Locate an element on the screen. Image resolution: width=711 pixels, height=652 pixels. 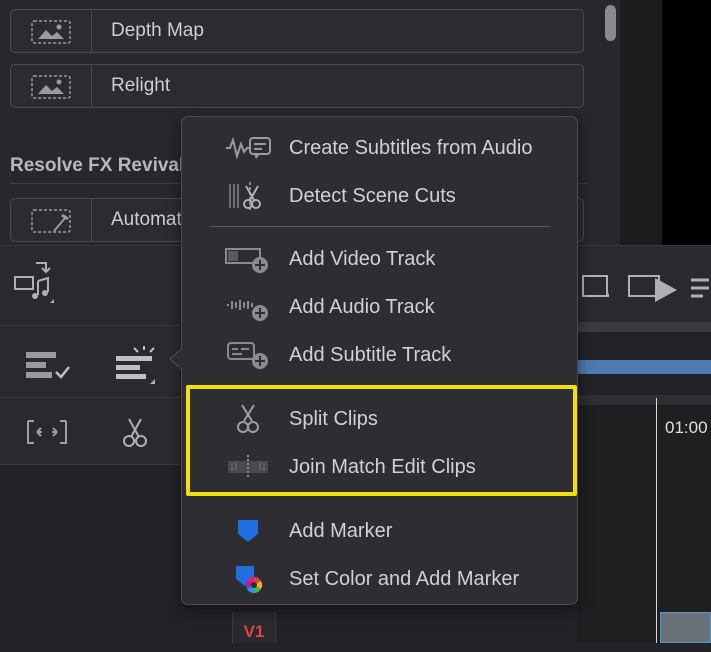
blade-tool-icon is located at coordinates (135, 432).